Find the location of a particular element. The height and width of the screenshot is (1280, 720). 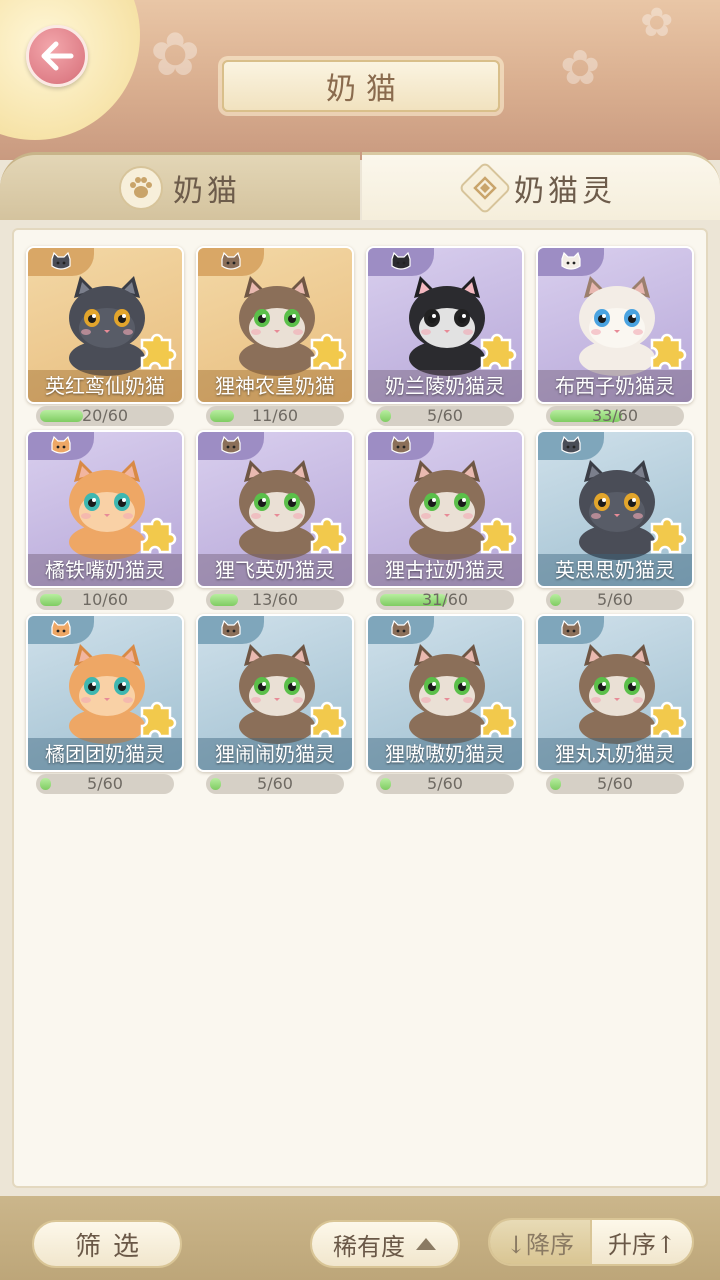

cat-card: 狸丸丸奶猫灵 is located at coordinates (615, 693).